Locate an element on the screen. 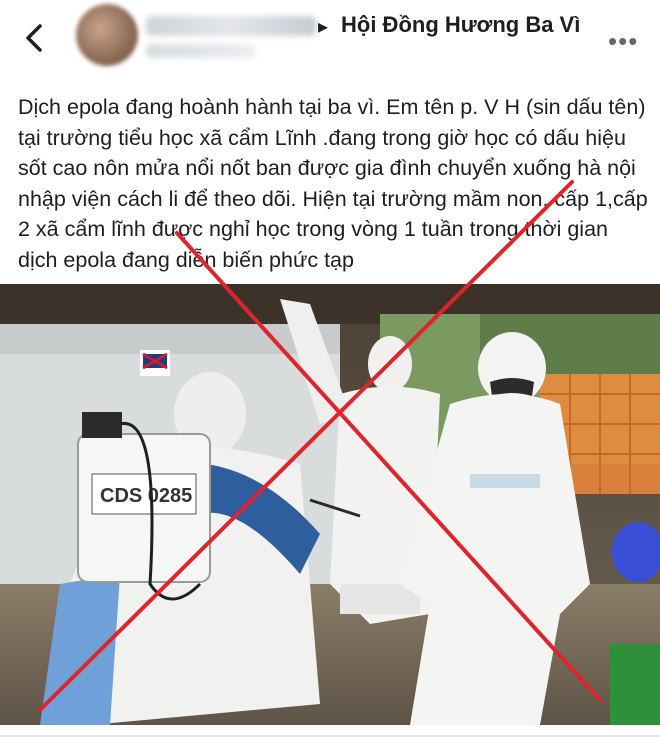 The image size is (660, 747). divider is located at coordinates (330, 736).